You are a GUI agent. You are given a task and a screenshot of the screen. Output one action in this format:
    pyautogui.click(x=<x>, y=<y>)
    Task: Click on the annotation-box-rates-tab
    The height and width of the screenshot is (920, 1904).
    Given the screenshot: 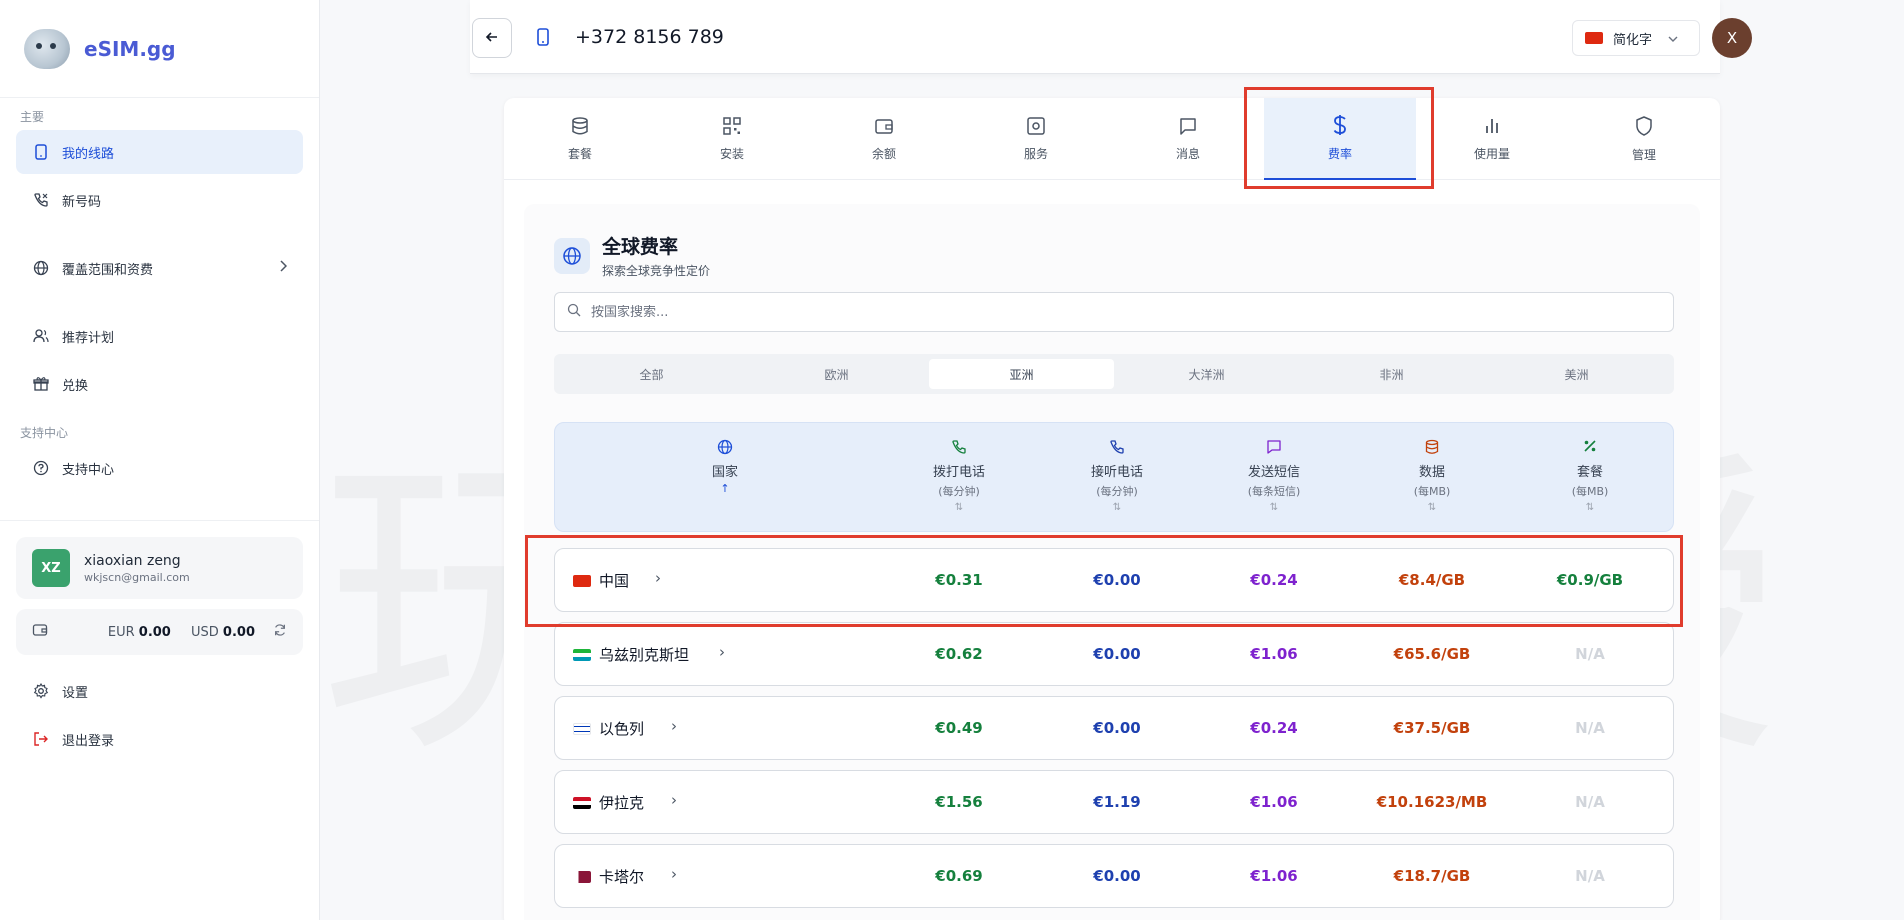 What is the action you would take?
    pyautogui.click(x=1339, y=138)
    